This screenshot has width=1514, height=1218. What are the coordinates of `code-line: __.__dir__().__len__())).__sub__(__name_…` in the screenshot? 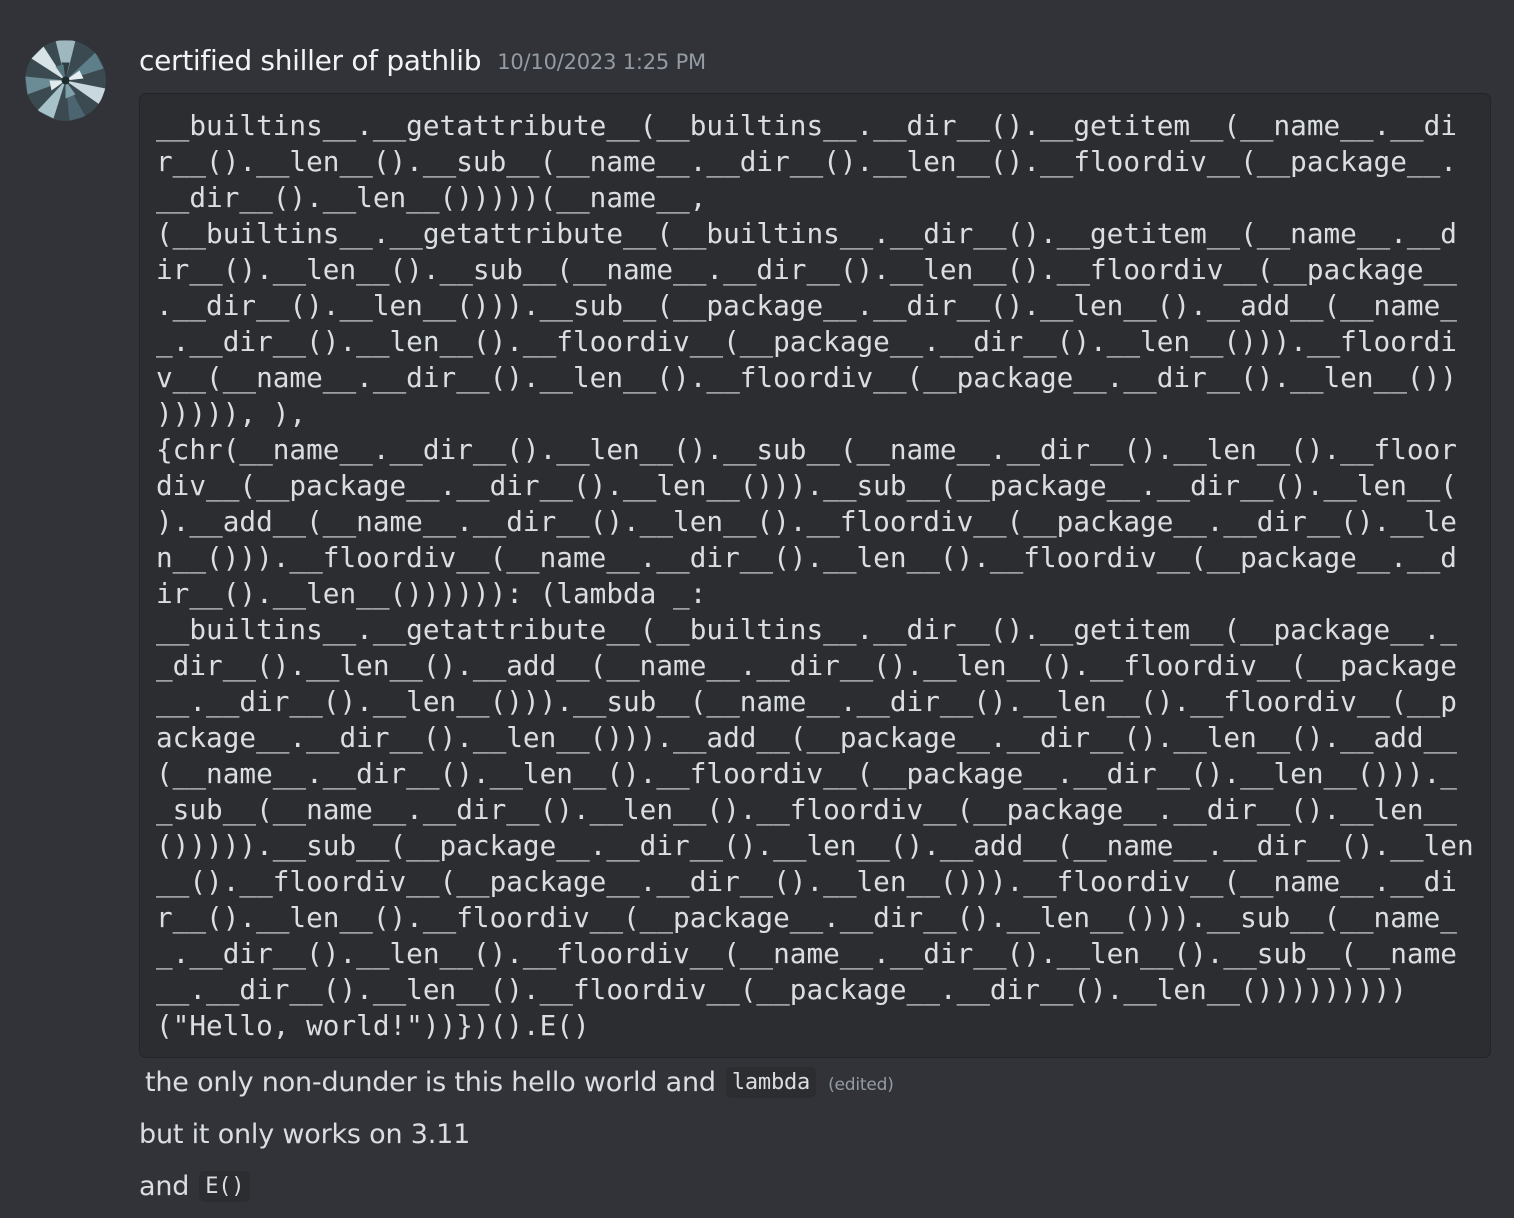 It's located at (806, 701).